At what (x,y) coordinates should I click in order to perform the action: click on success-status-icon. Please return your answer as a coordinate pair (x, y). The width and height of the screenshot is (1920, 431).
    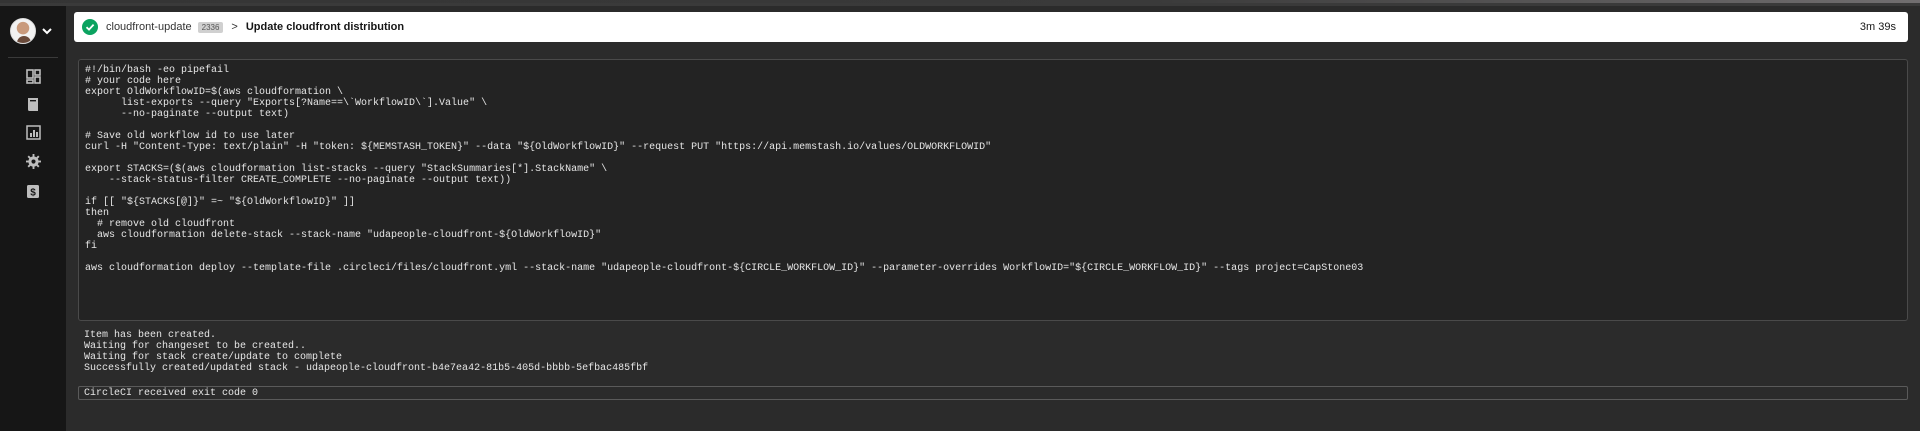
    Looking at the image, I should click on (90, 27).